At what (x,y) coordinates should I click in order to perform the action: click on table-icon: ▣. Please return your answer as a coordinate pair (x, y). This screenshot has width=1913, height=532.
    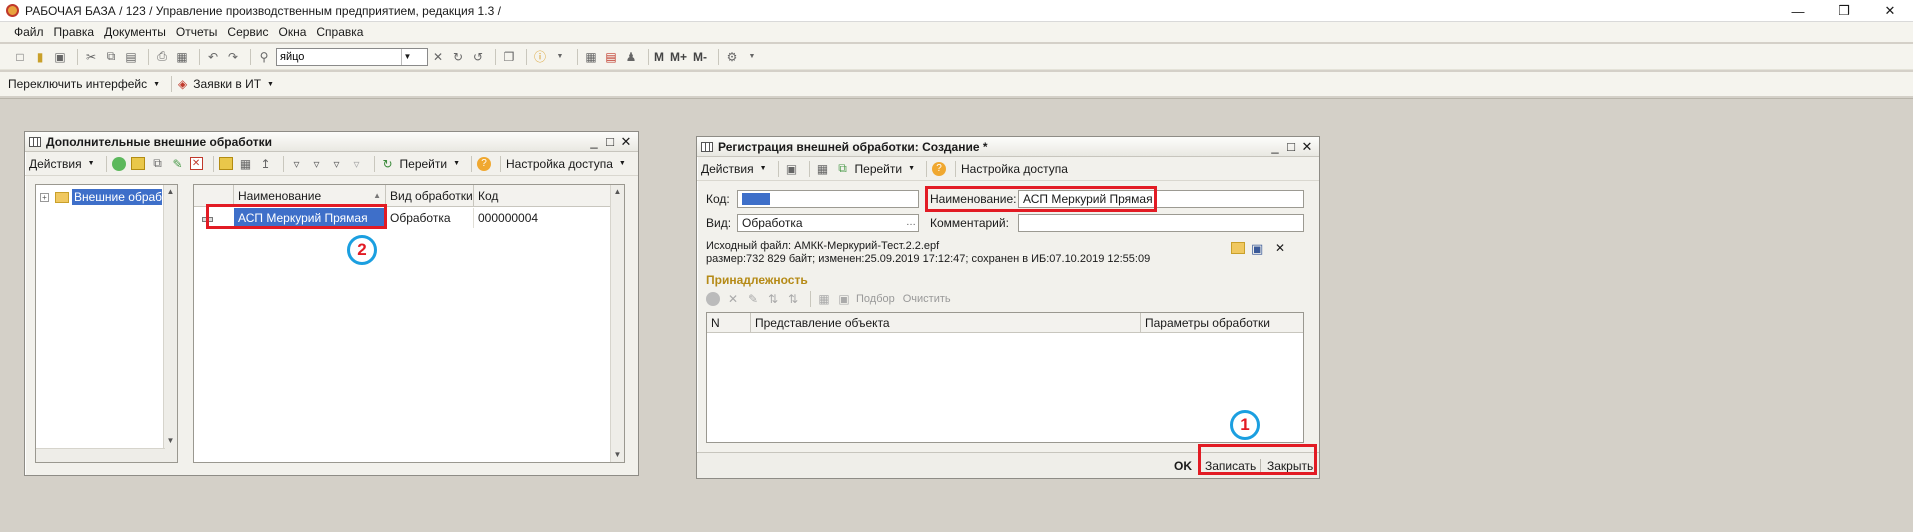
    Looking at the image, I should click on (844, 299).